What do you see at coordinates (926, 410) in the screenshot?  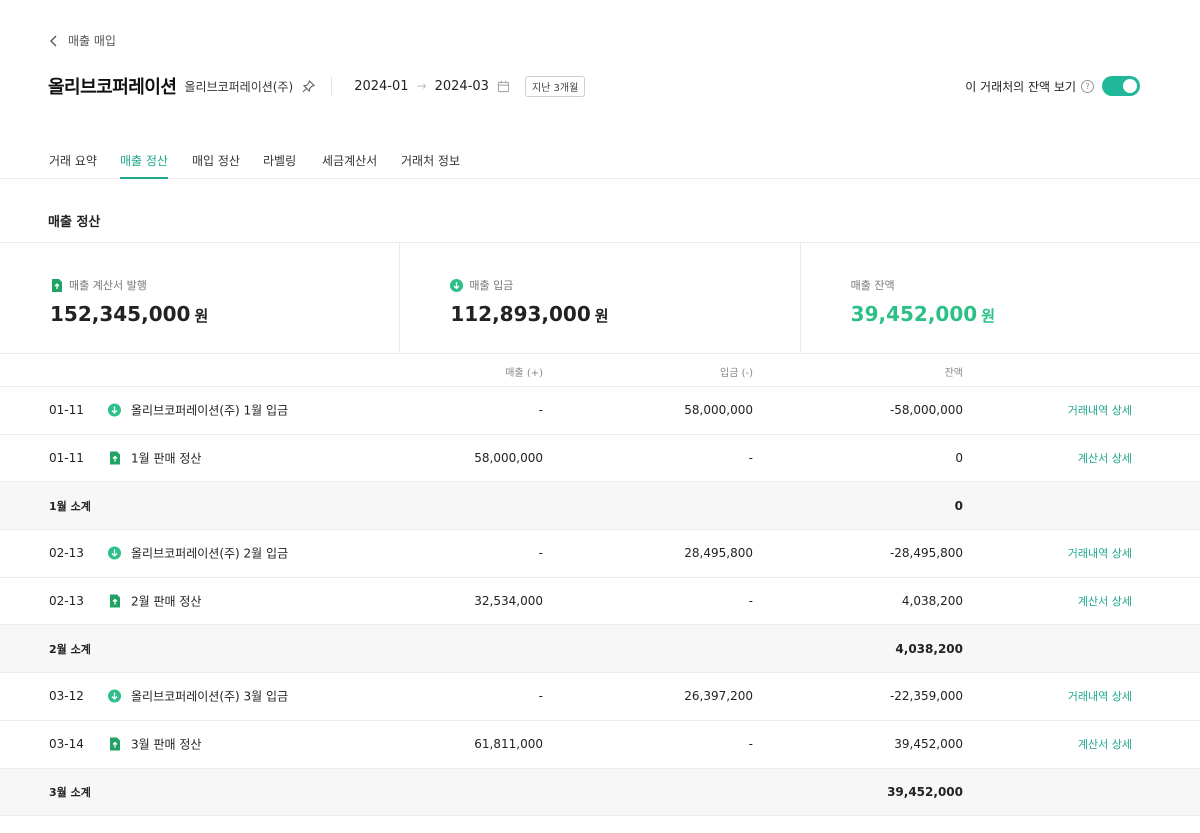 I see `row-balance: -58,000,000` at bounding box center [926, 410].